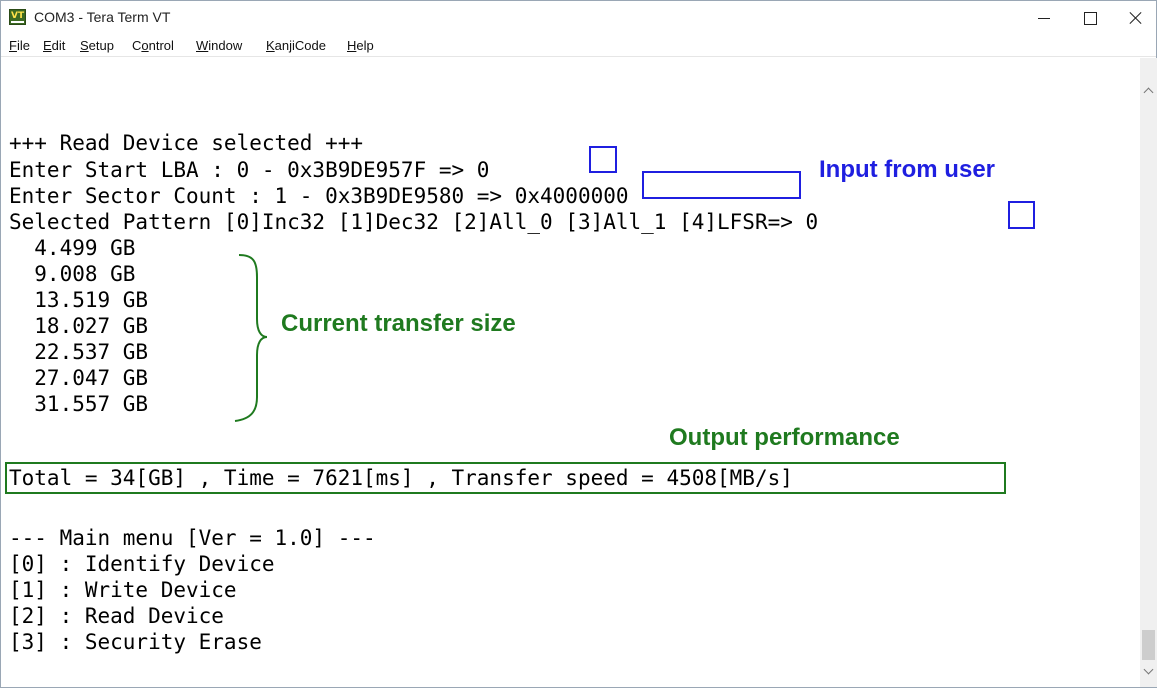 The image size is (1157, 688). I want to click on menu-control: Control, so click(153, 45).